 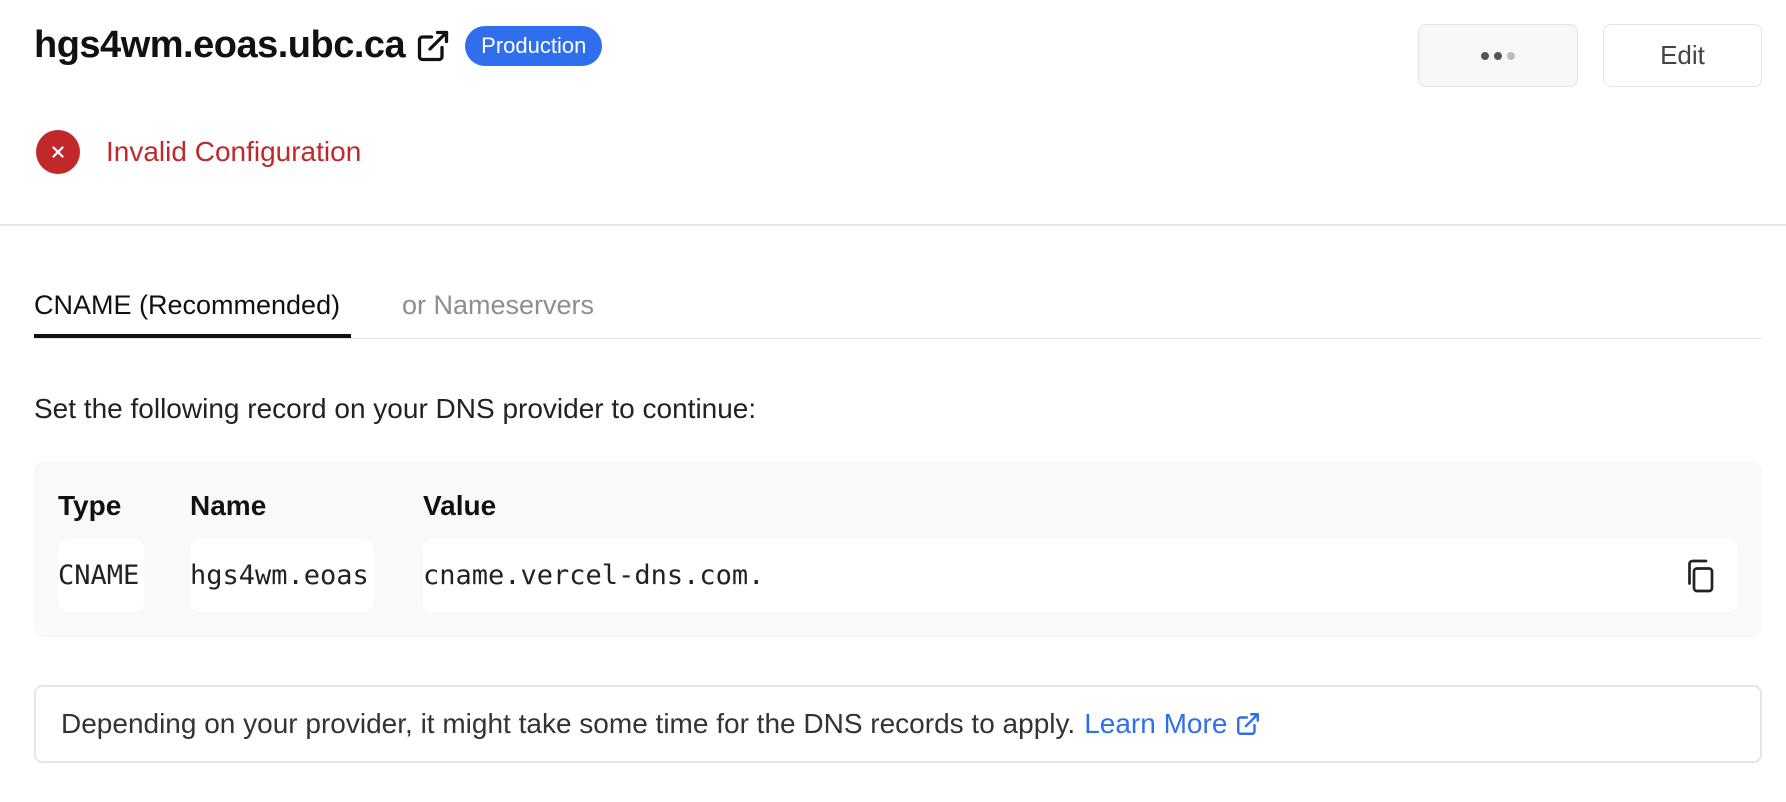 I want to click on record-type-cell: CNAME, so click(x=101, y=575).